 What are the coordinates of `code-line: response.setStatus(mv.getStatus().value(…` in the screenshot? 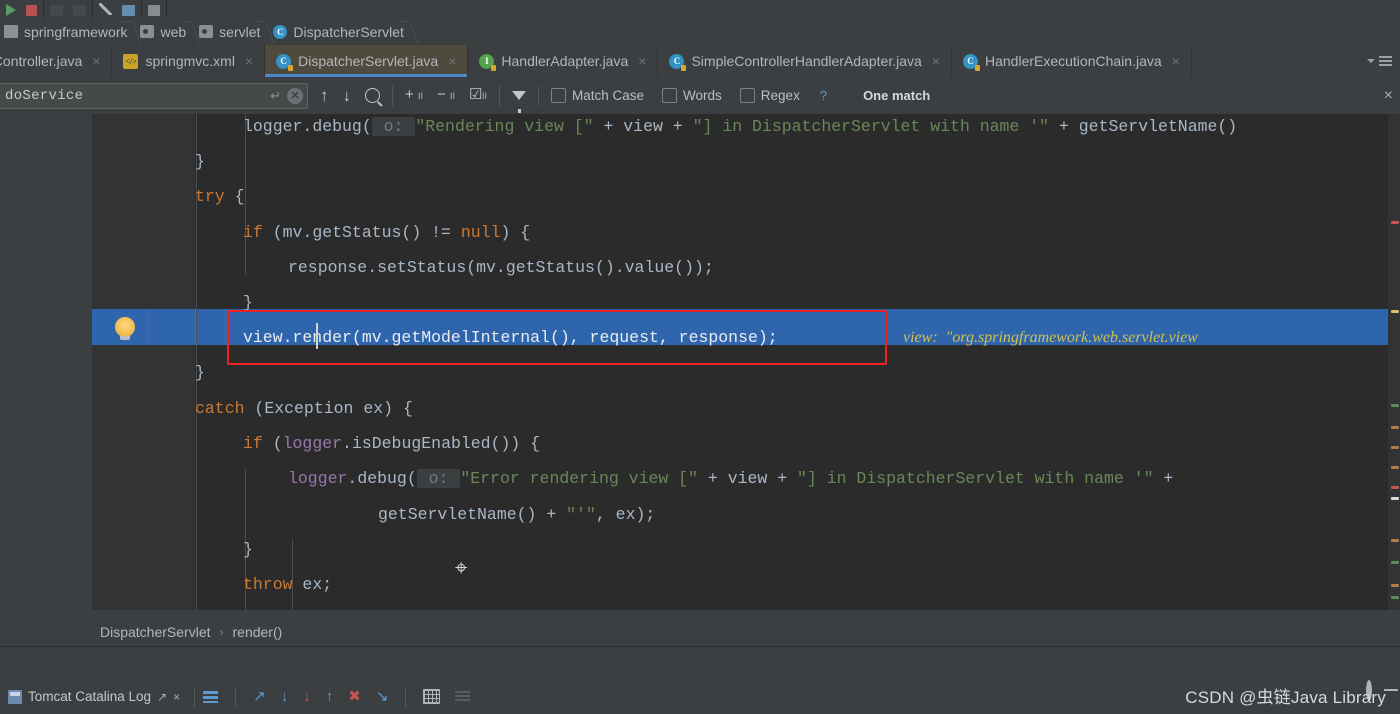 It's located at (501, 268).